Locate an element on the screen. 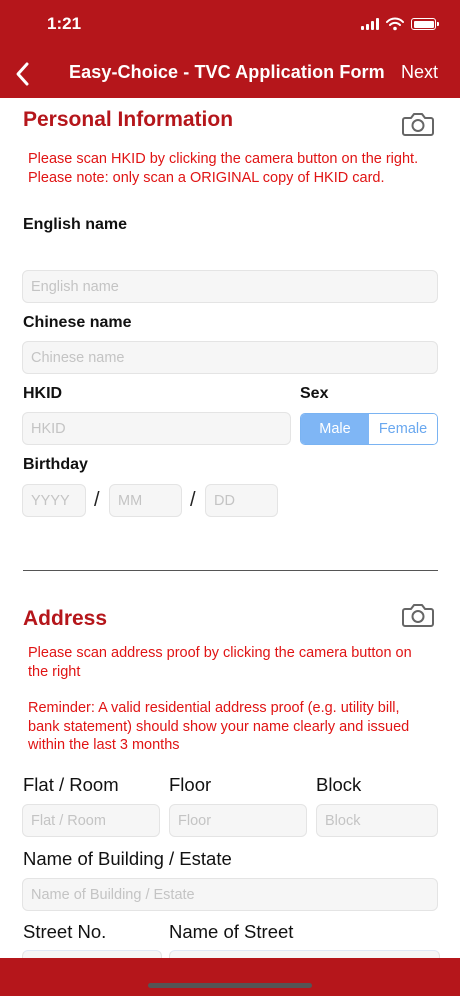  sex-segmented-control: Male Female is located at coordinates (369, 429).